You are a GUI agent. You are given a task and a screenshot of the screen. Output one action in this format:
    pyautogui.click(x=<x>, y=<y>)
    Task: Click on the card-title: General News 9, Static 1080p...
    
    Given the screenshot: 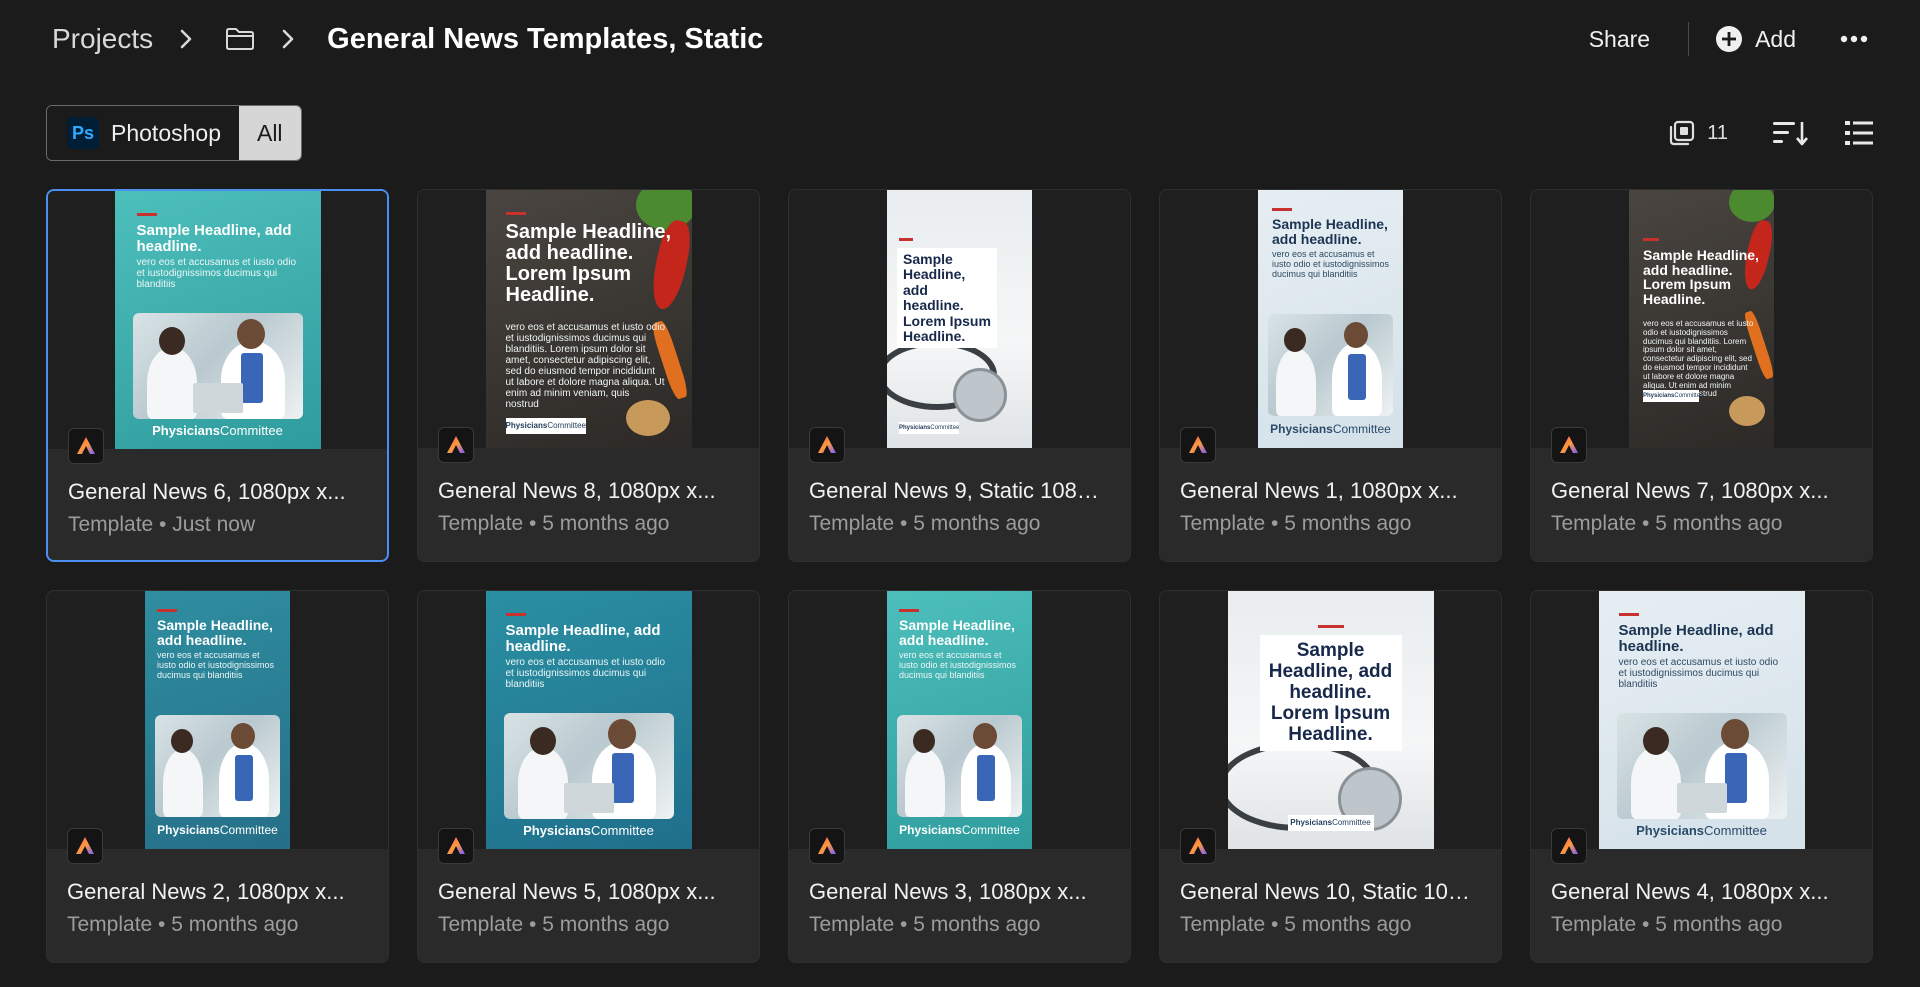 What is the action you would take?
    pyautogui.click(x=959, y=490)
    